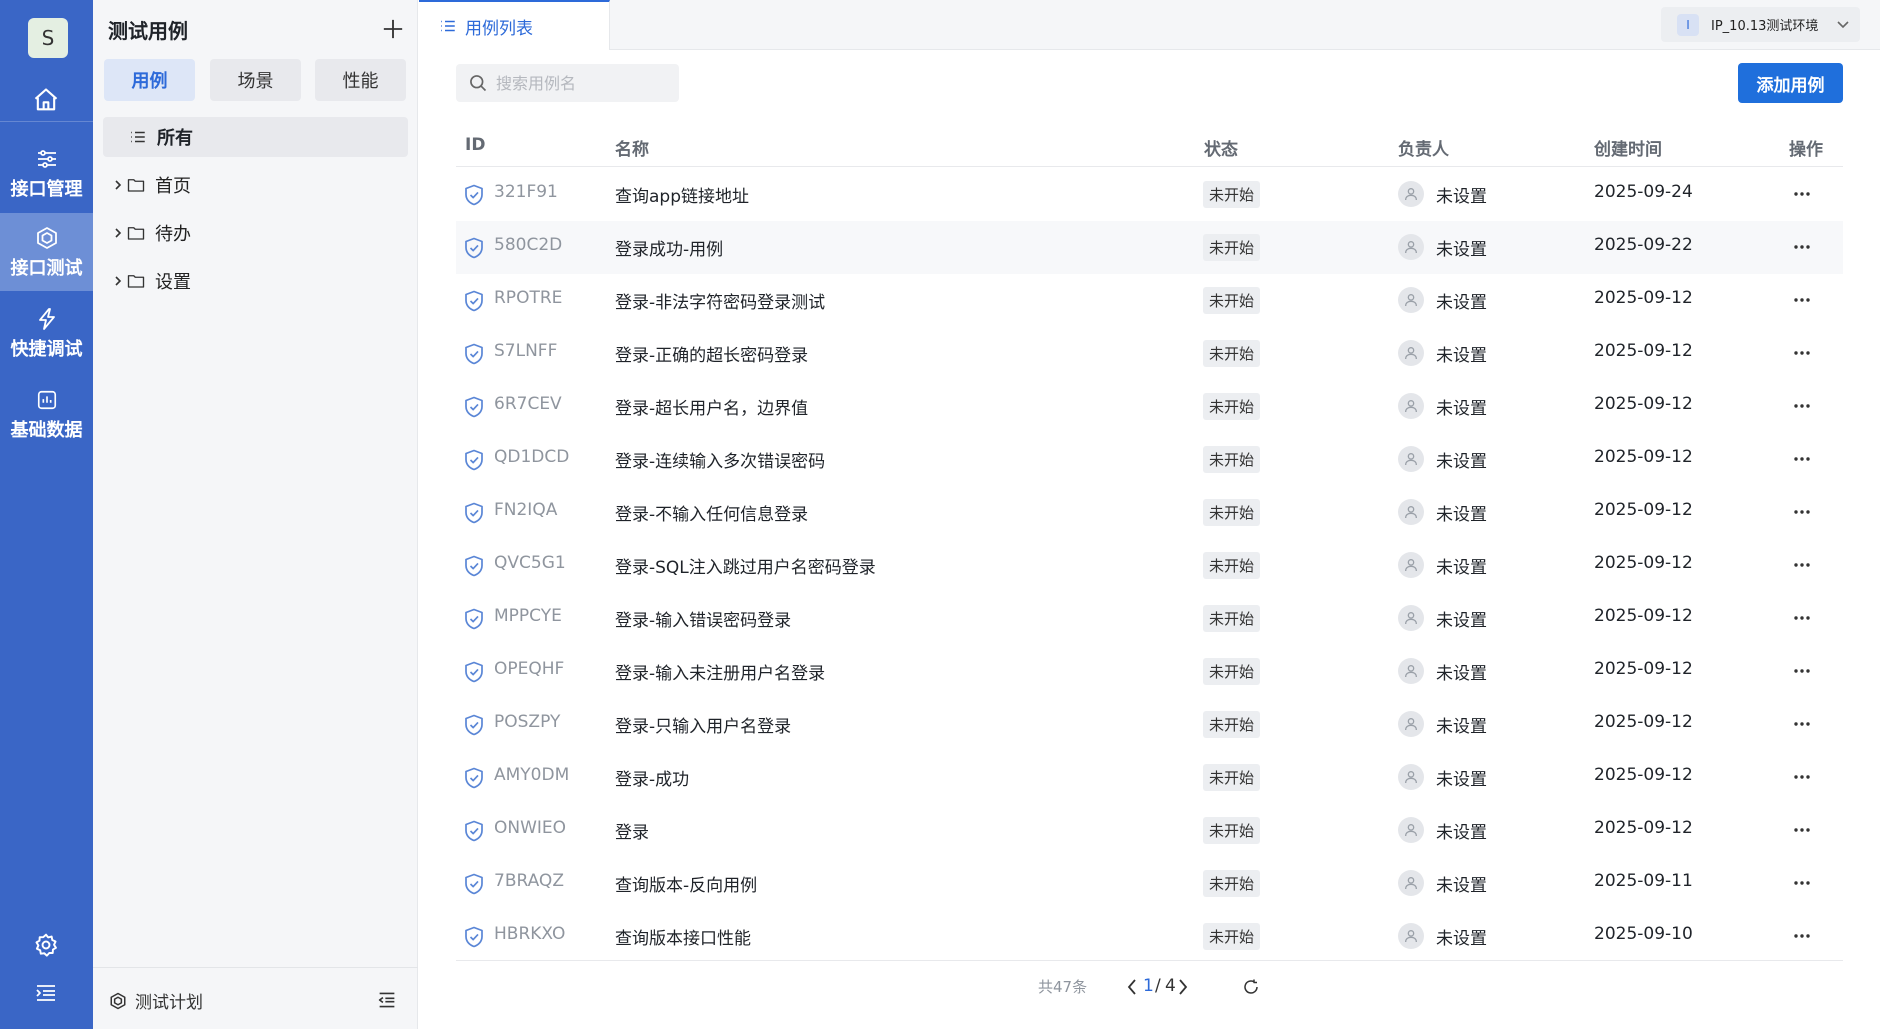 Image resolution: width=1880 pixels, height=1029 pixels. I want to click on tree-node-settings: 设置, so click(151, 281).